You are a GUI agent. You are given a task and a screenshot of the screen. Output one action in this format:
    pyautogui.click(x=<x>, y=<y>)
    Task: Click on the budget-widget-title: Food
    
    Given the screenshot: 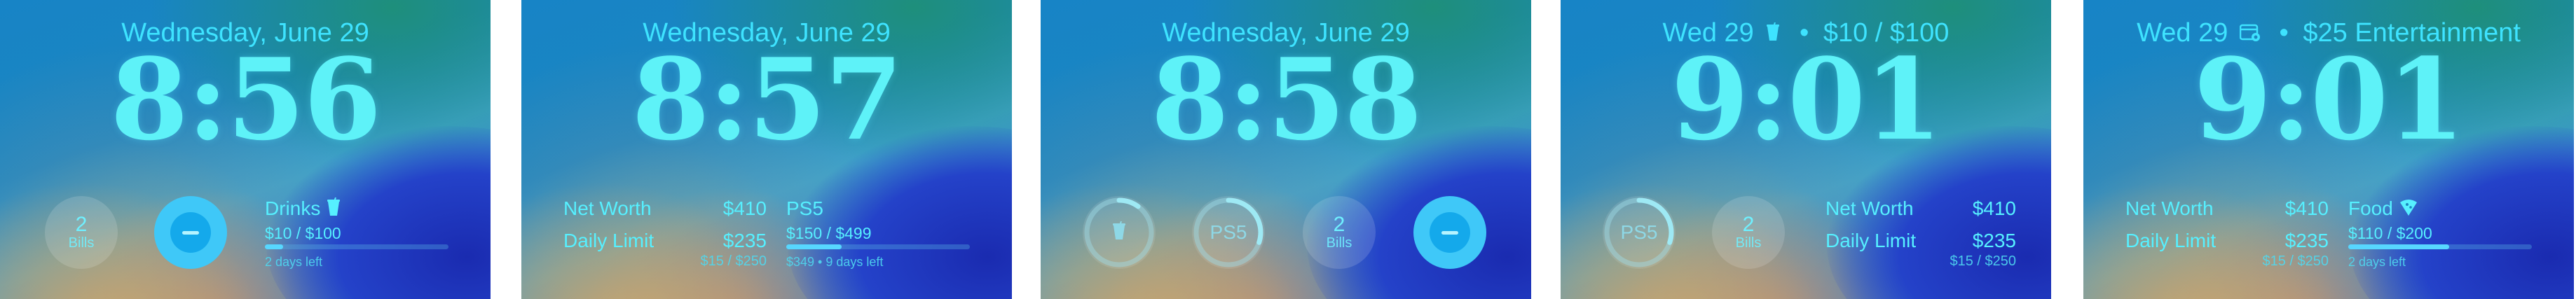 What is the action you would take?
    pyautogui.click(x=2383, y=209)
    